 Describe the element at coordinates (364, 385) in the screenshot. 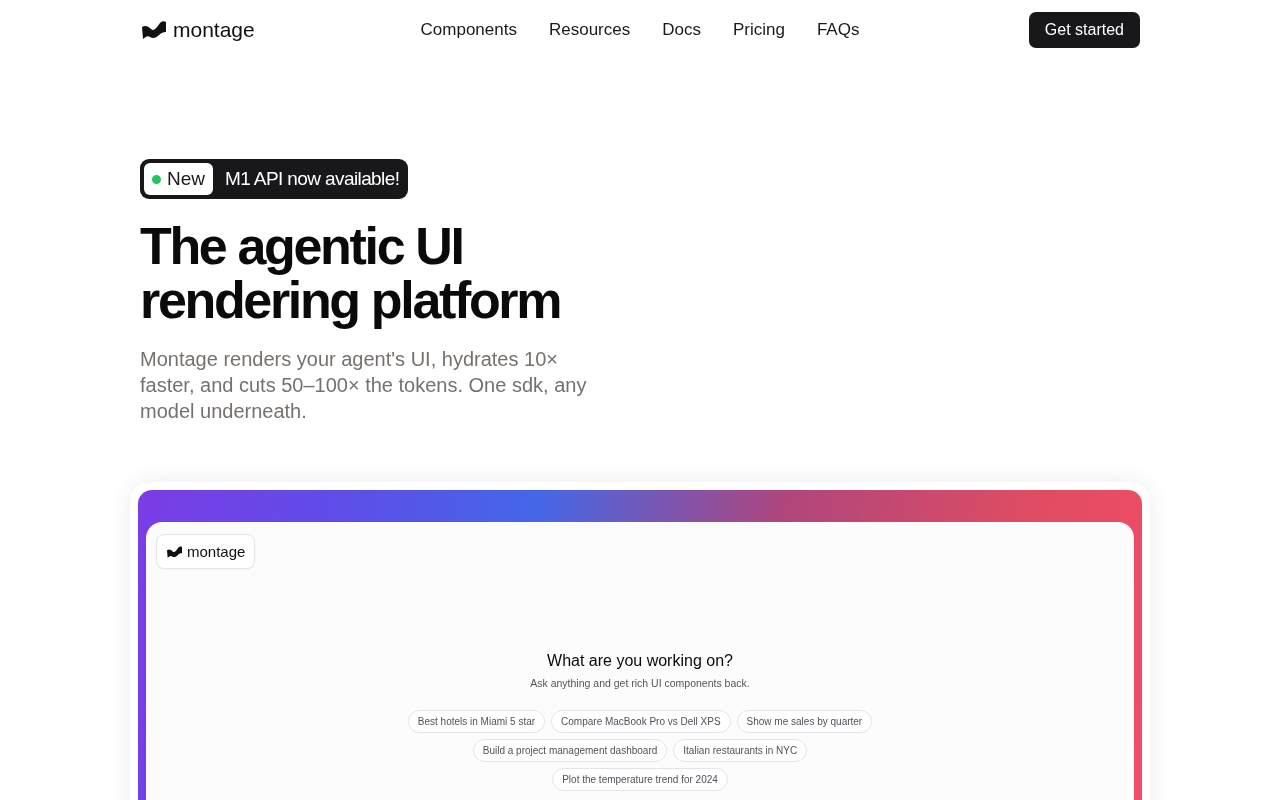

I see `hero-description: Montage renders your agent's UI, hydrates 10× faster, and cuts 50–100× the tokens. One sdk, any model underneath.` at that location.